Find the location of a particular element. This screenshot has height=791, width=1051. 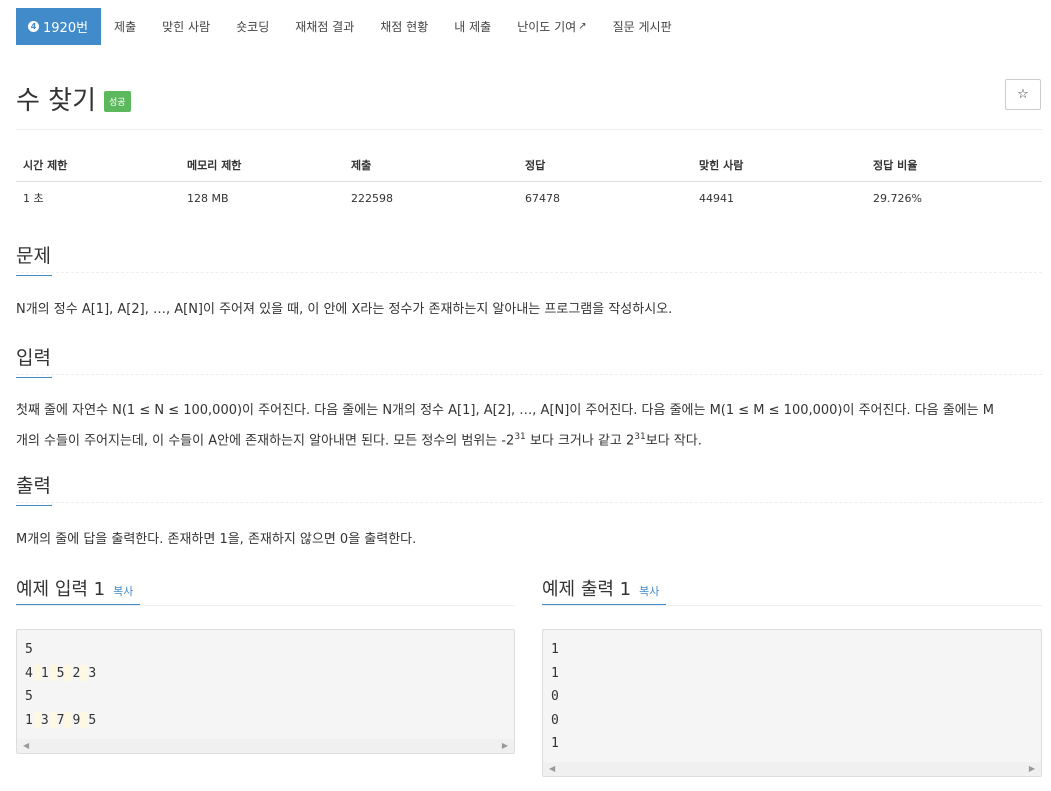

tab-submit: 제출 is located at coordinates (125, 26).